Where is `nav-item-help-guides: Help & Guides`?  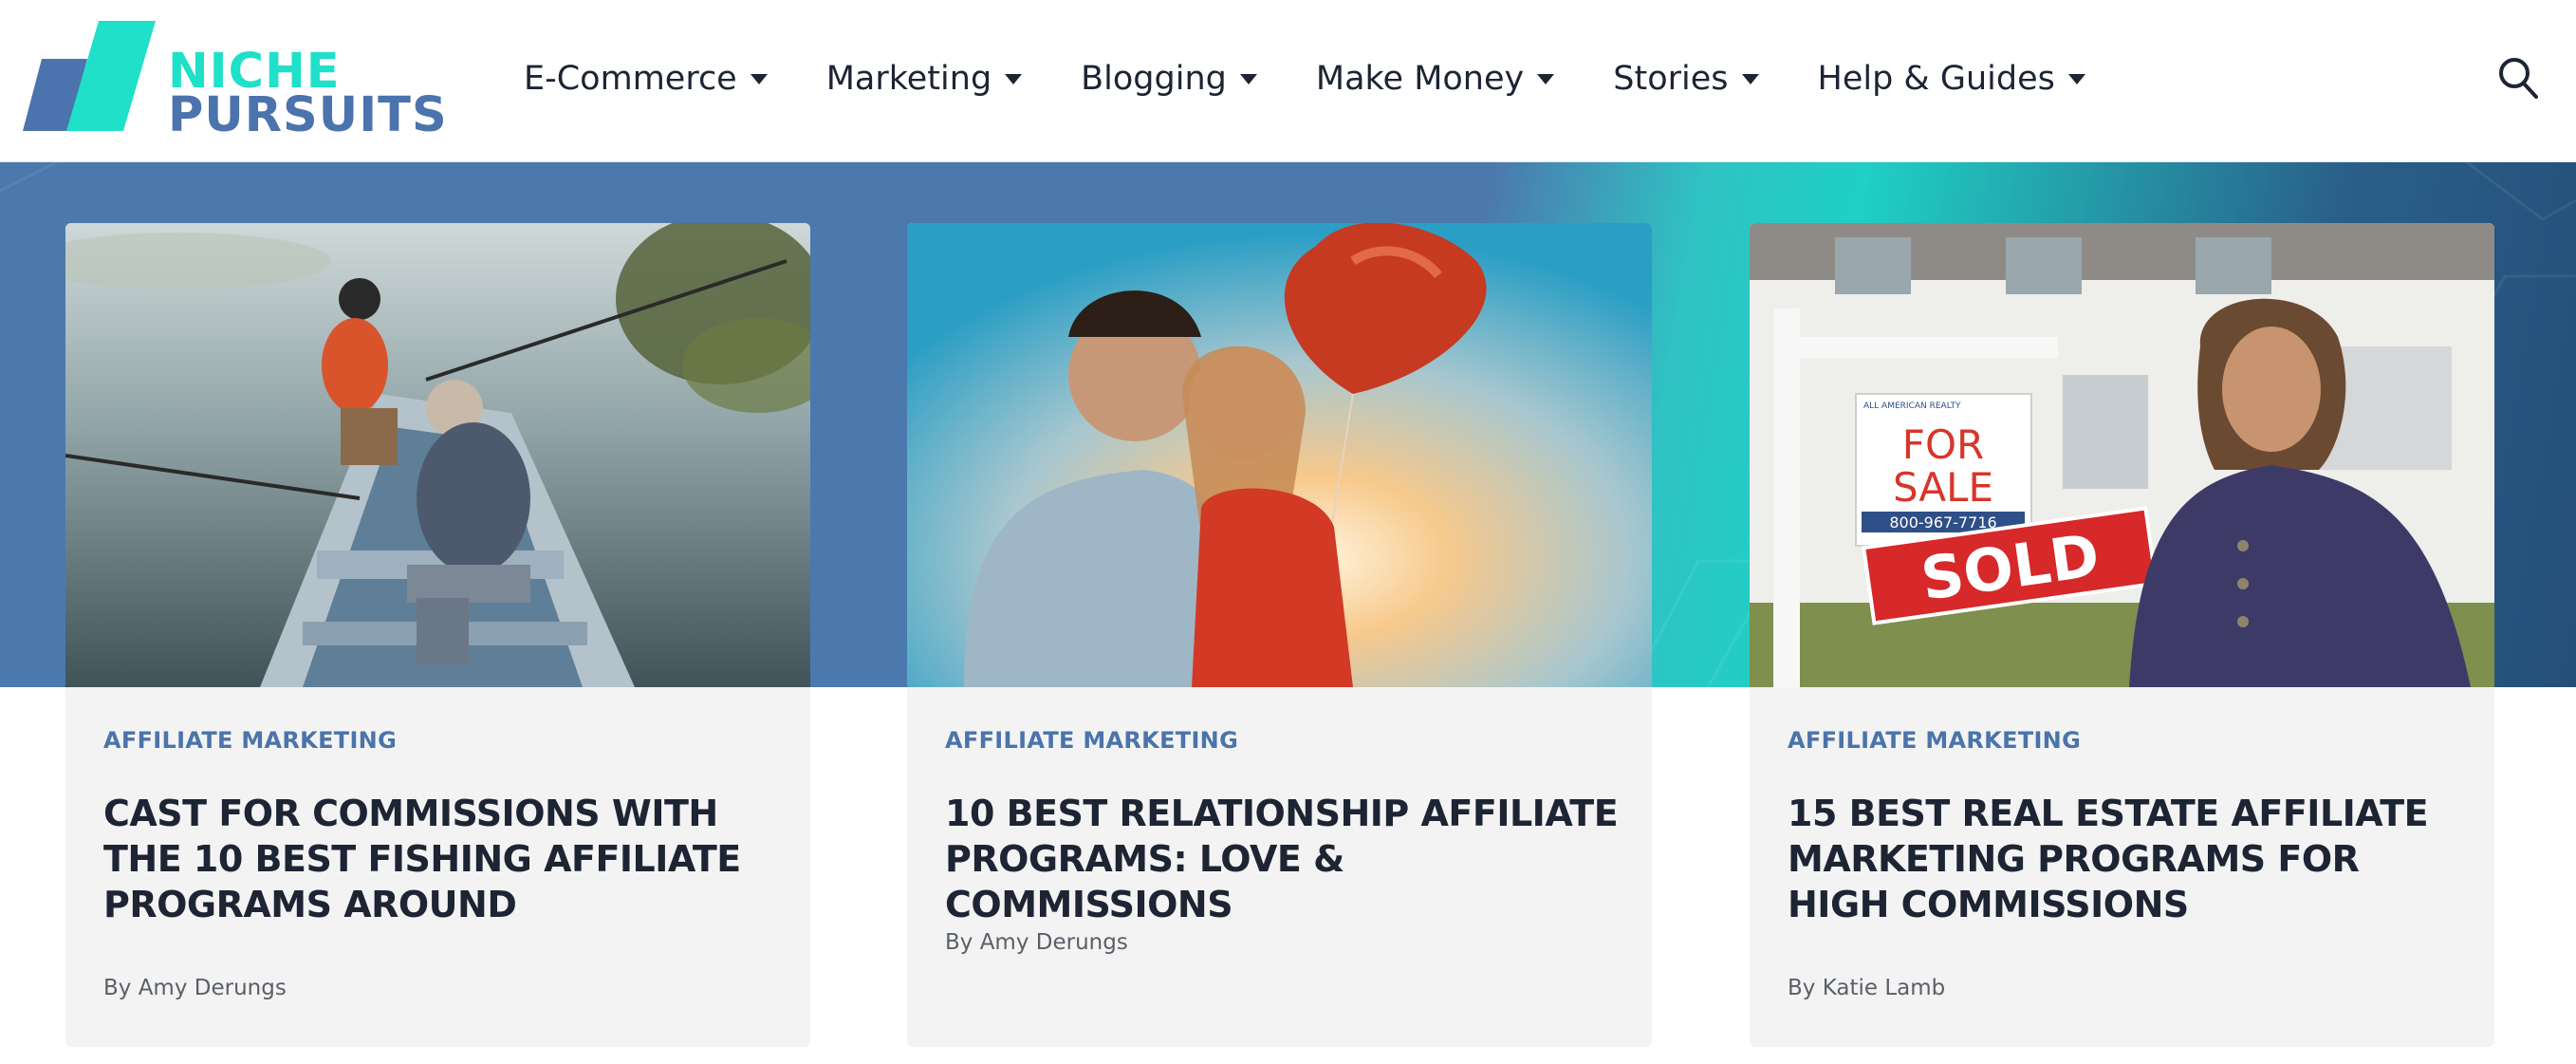 nav-item-help-guides: Help & Guides is located at coordinates (1951, 79).